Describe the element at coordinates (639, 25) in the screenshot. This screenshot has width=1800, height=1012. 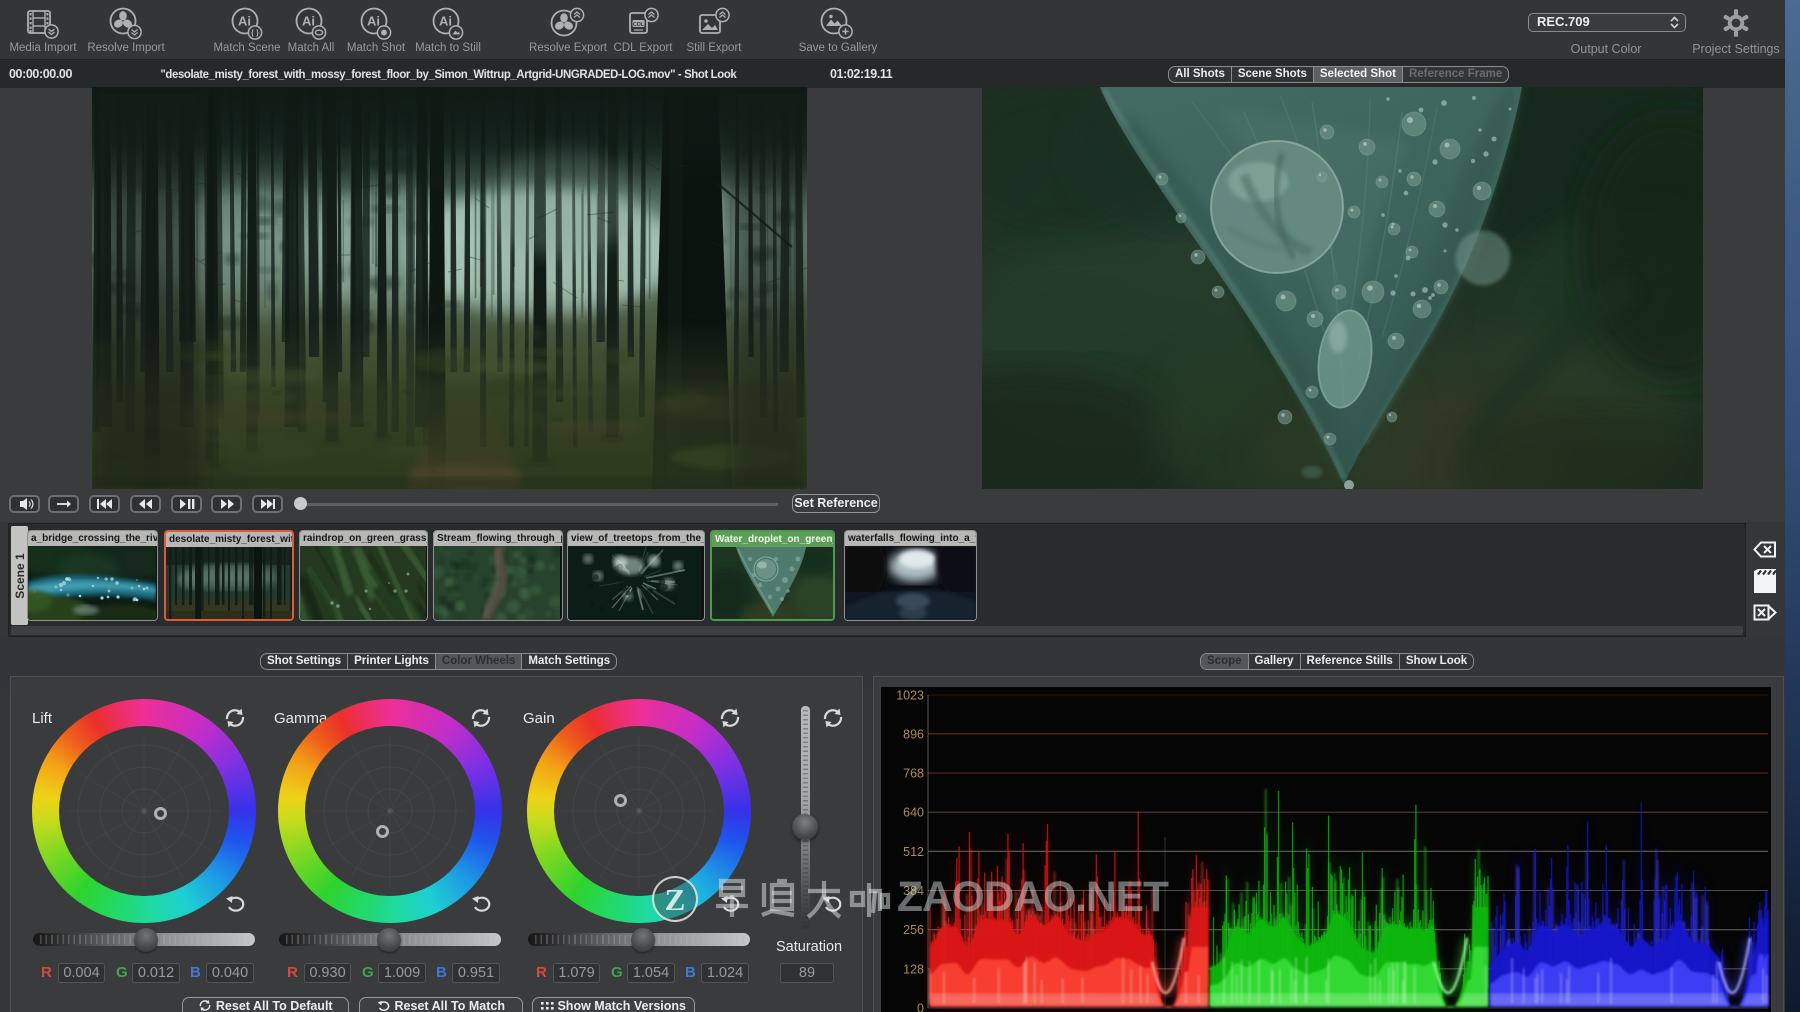
I see `svg-text: CDL` at that location.